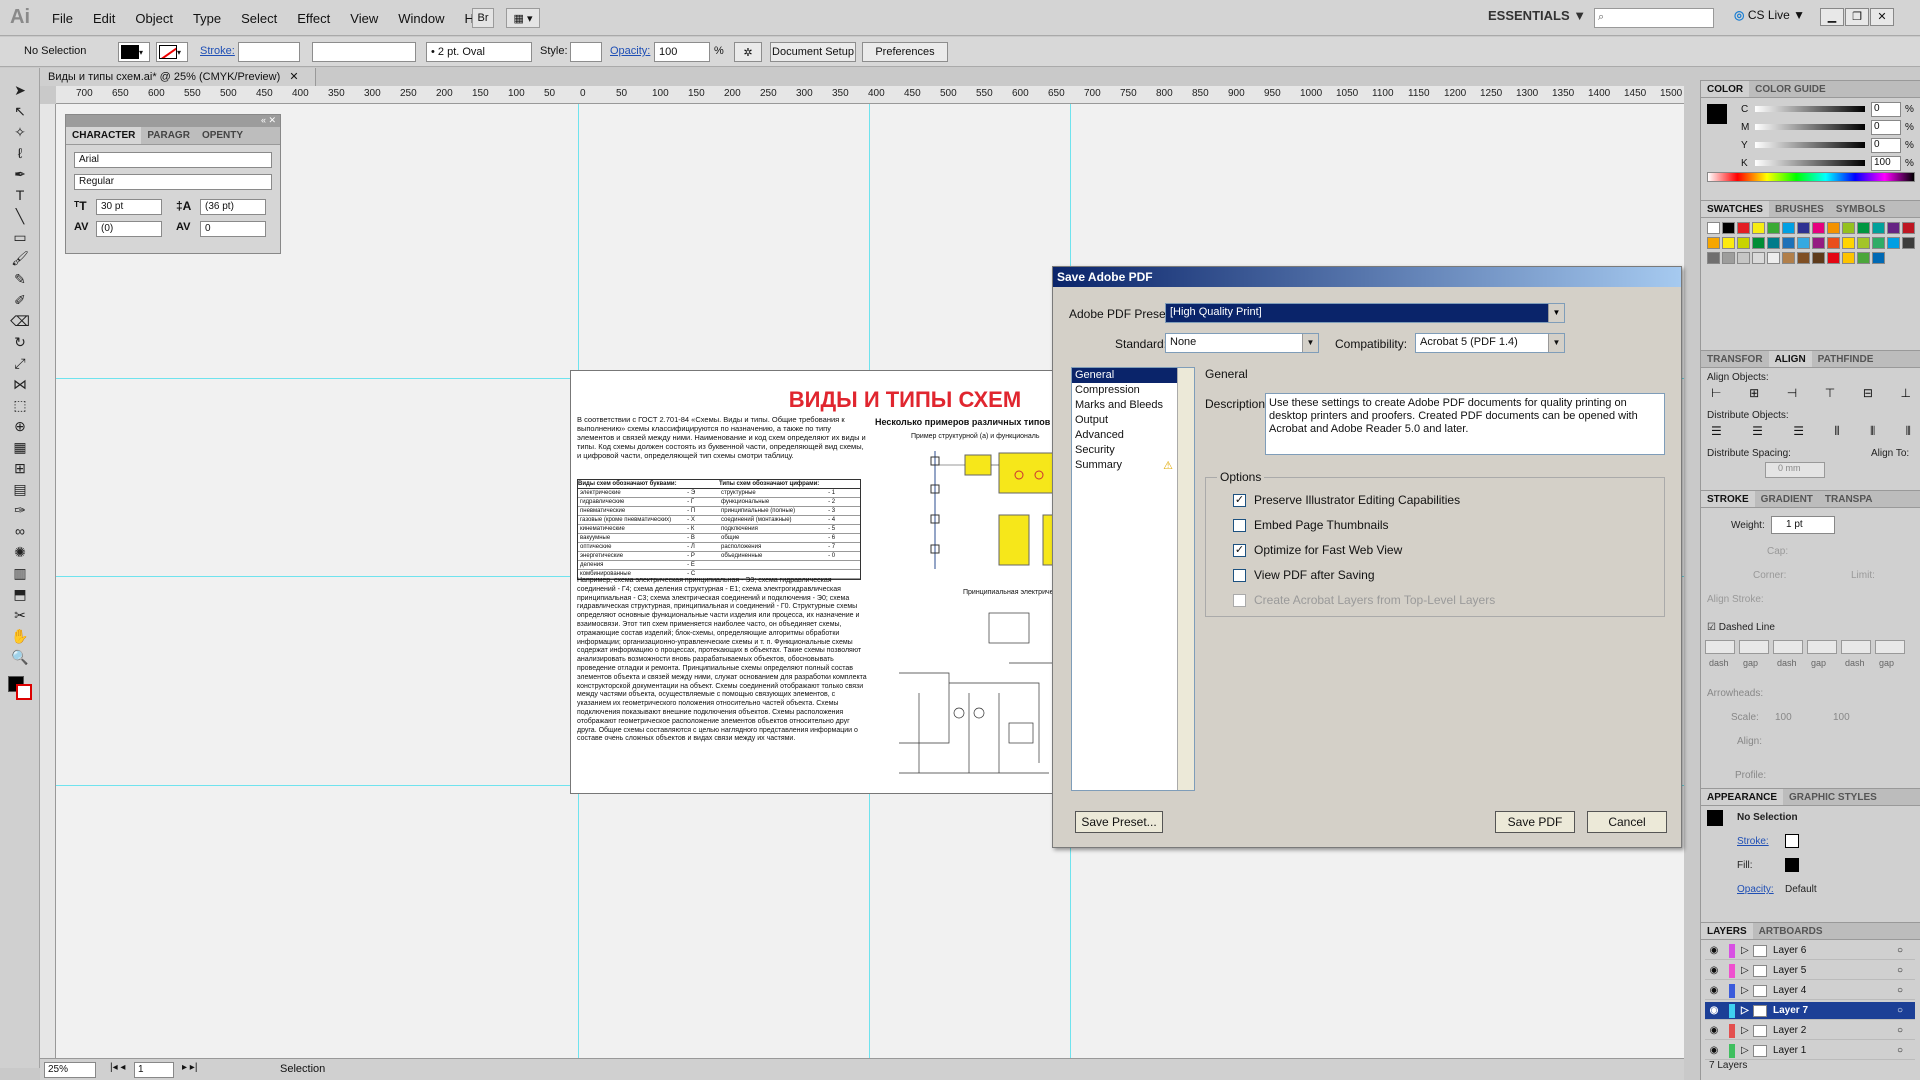  I want to click on layer-row: ◉ ▷ Layer 4 ○, so click(1810, 991).